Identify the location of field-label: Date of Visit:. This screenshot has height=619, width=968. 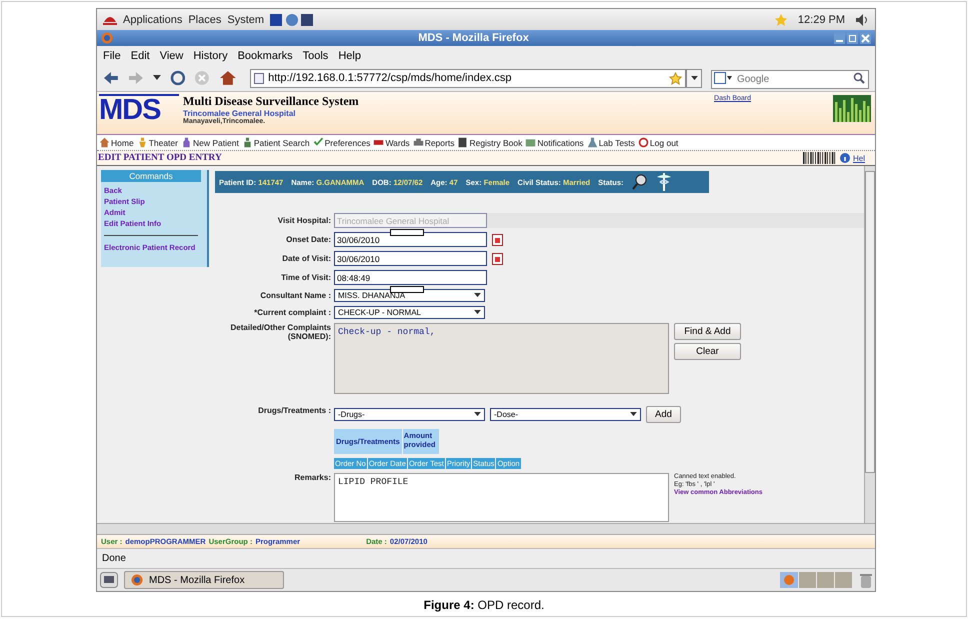
(306, 258).